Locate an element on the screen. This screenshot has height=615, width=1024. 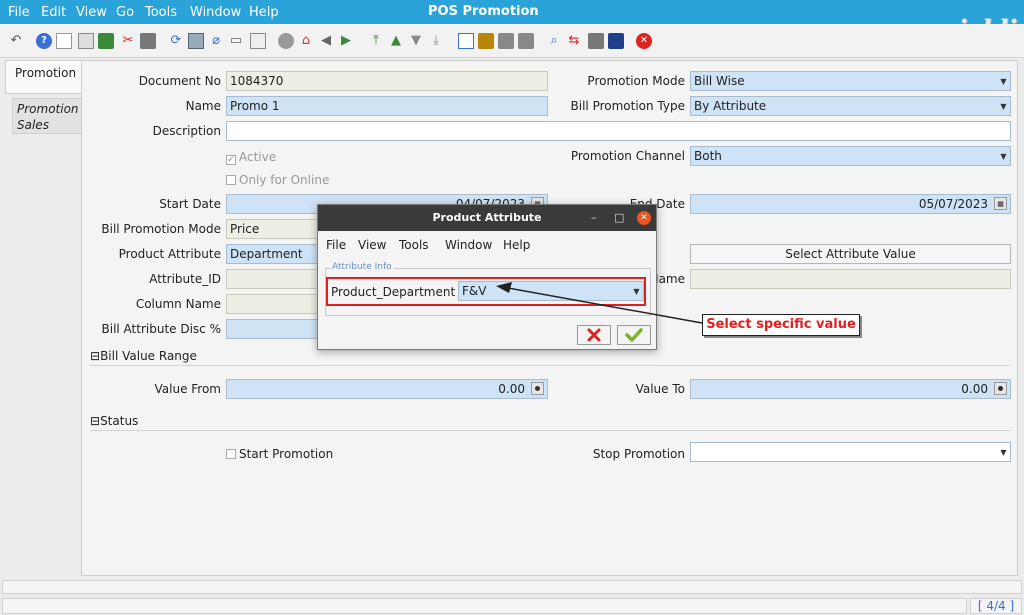
promotion-channel-value: Both is located at coordinates (708, 156).